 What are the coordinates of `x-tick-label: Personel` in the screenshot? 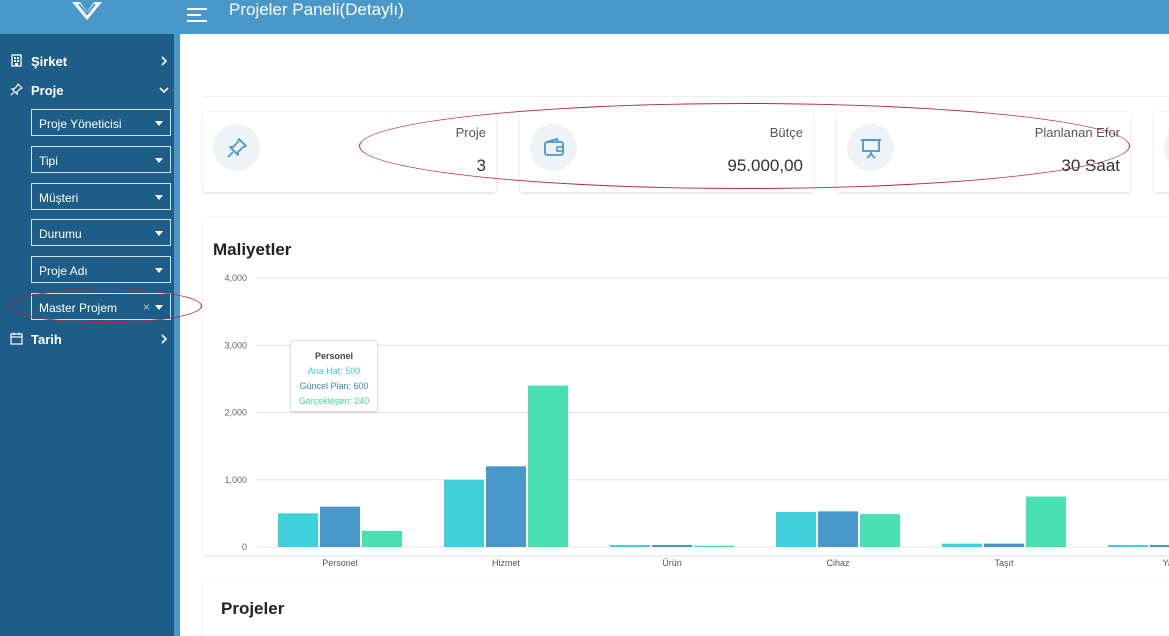 It's located at (340, 563).